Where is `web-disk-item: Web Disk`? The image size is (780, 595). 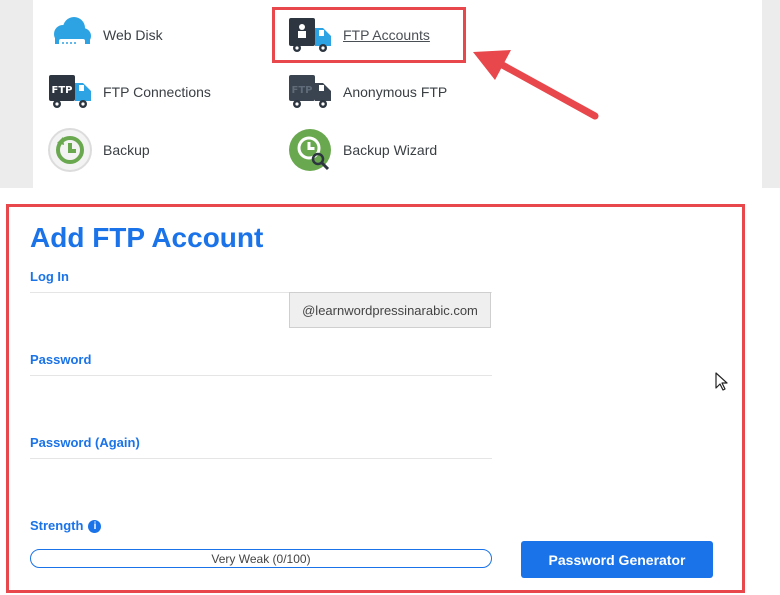 web-disk-item: Web Disk is located at coordinates (105, 35).